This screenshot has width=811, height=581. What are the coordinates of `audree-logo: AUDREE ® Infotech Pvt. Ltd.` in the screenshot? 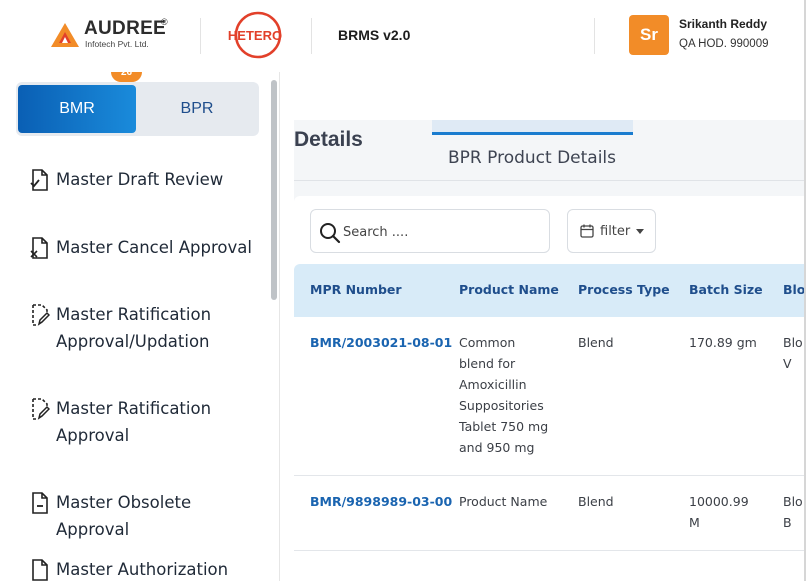 It's located at (116, 34).